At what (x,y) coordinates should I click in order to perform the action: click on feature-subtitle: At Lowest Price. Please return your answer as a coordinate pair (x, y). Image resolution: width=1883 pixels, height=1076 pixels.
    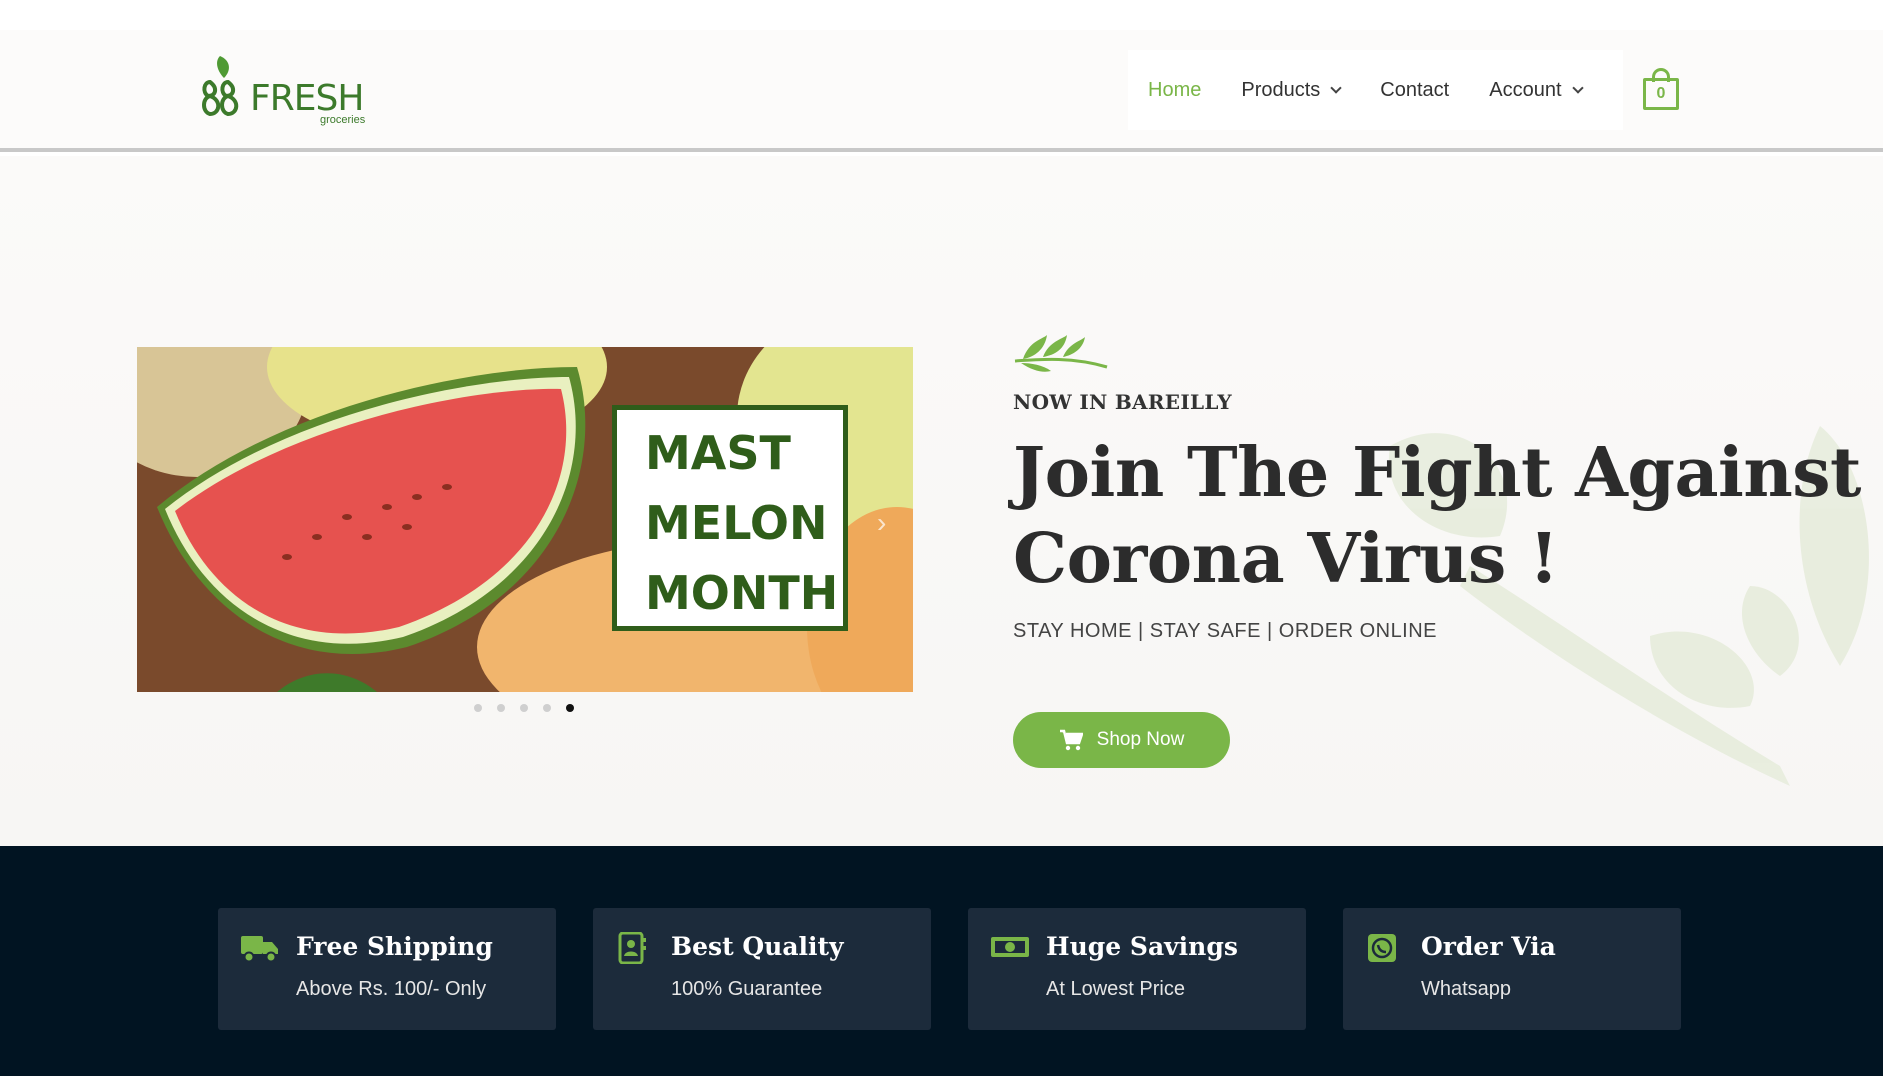
    Looking at the image, I should click on (1115, 989).